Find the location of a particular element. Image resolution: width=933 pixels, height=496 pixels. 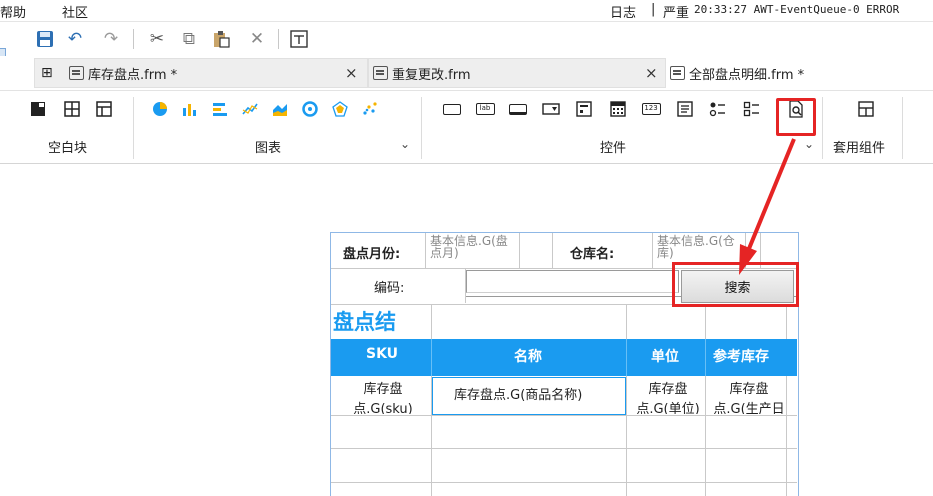

tab-label: 重复更改.frm is located at coordinates (431, 75).